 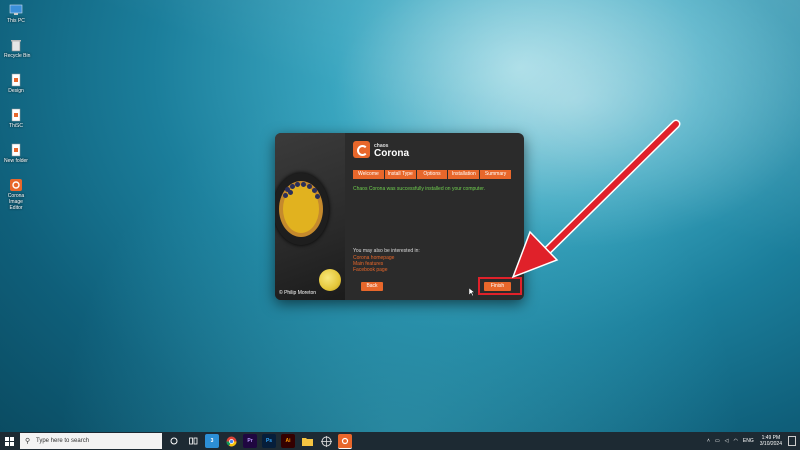 I want to click on desktop-icon-label: This PC, so click(x=16, y=21).